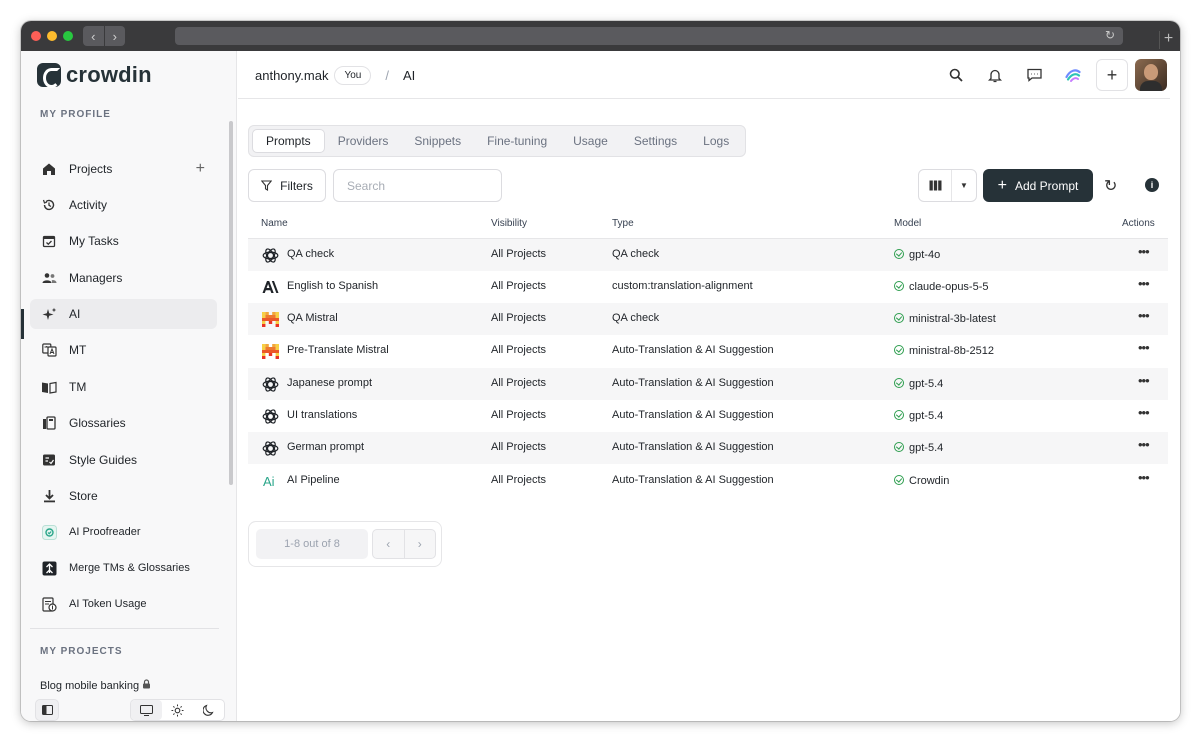 The height and width of the screenshot is (742, 1200). What do you see at coordinates (649, 36) in the screenshot?
I see `address-bar: ↻` at bounding box center [649, 36].